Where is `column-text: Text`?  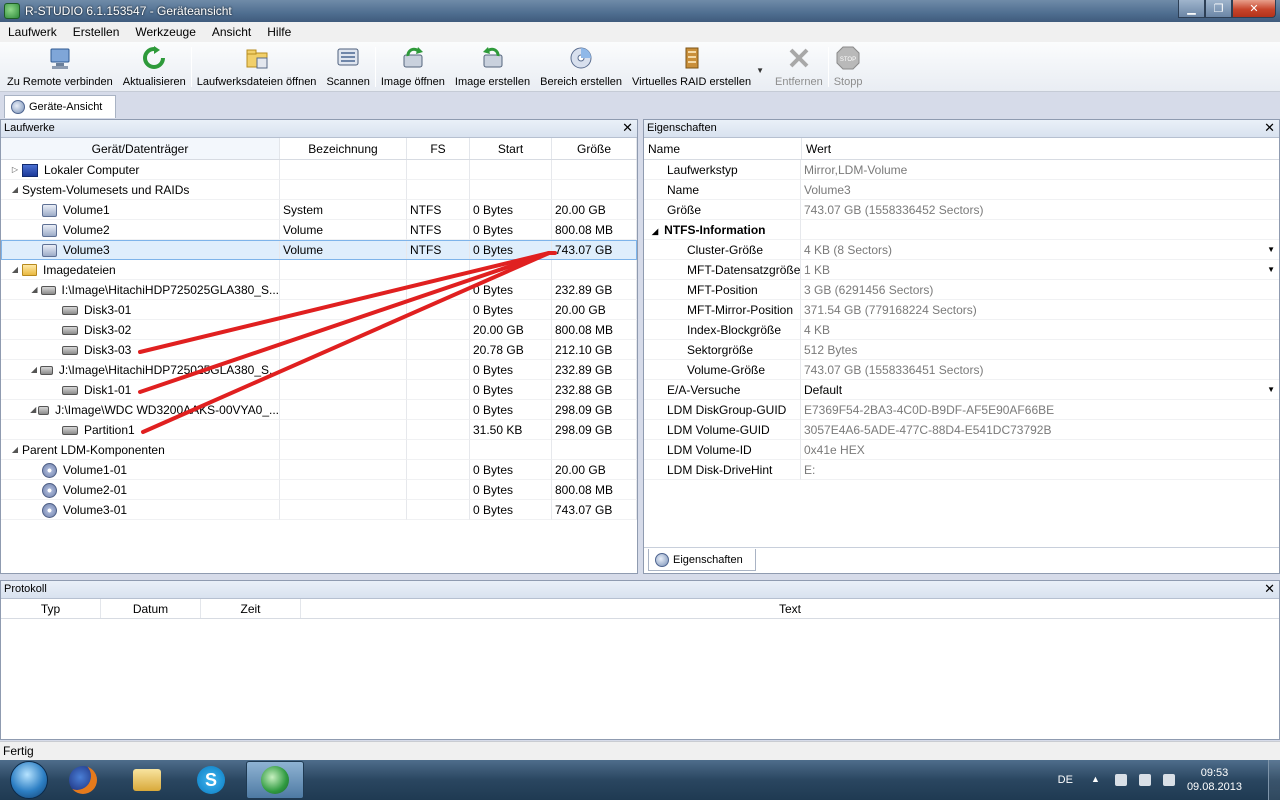
column-text: Text is located at coordinates (790, 608).